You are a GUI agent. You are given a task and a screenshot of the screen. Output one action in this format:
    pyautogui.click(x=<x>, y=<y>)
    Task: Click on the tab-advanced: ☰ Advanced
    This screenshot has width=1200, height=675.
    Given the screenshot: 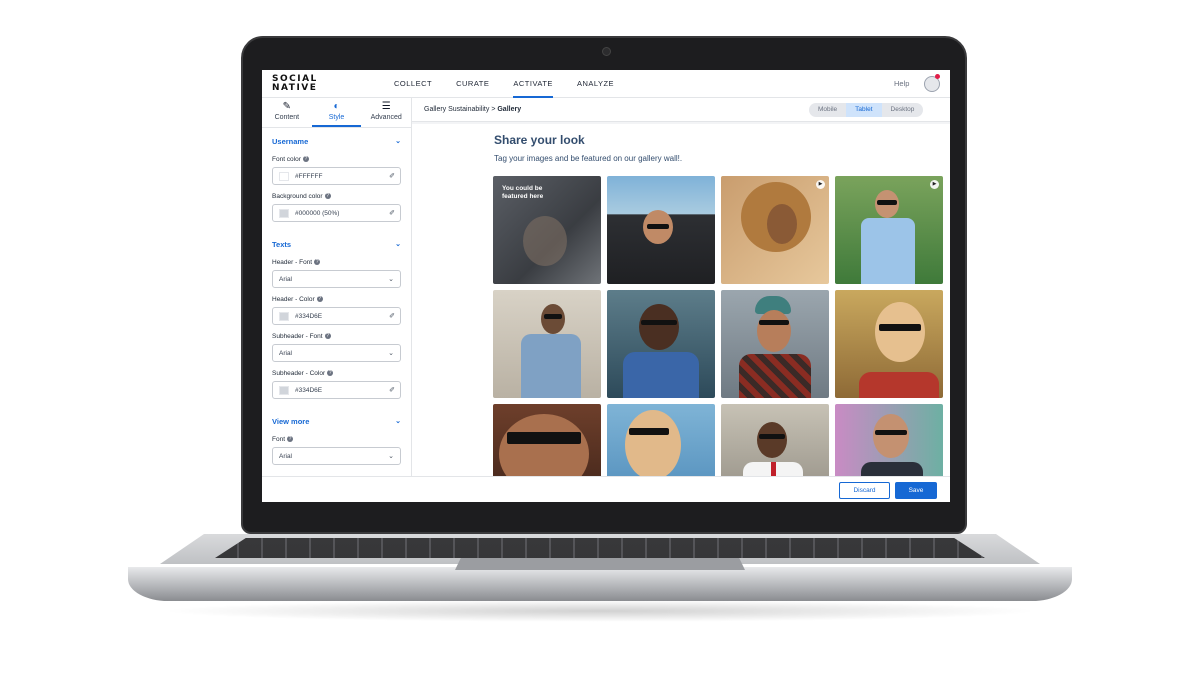 What is the action you would take?
    pyautogui.click(x=386, y=112)
    